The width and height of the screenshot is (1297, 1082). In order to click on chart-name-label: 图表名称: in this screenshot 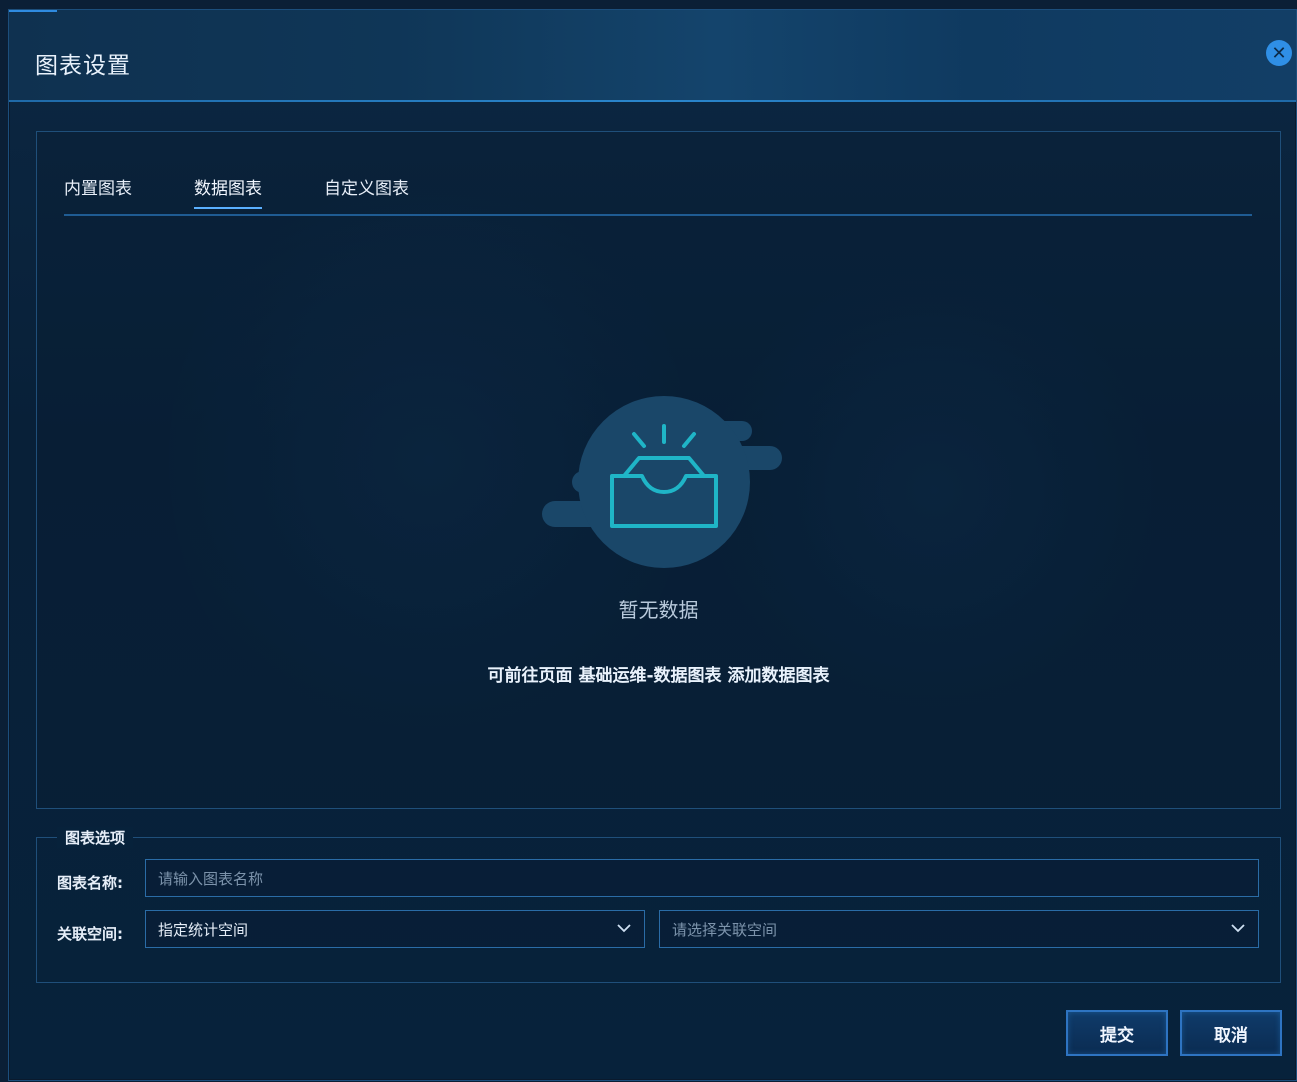, I will do `click(90, 883)`.